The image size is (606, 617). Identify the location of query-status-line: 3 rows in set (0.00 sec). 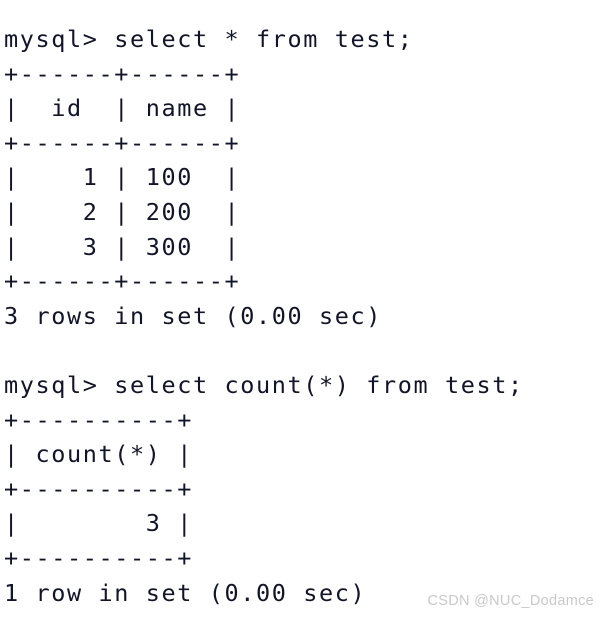
(193, 315).